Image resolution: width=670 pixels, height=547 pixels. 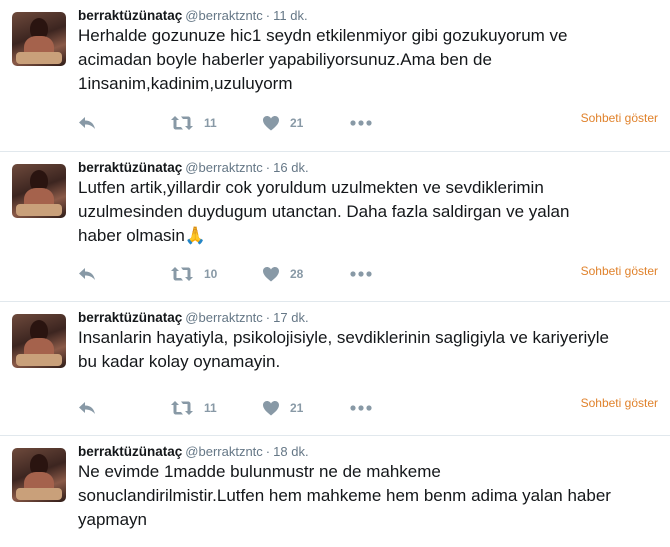 I want to click on like-count: 28, so click(x=297, y=274).